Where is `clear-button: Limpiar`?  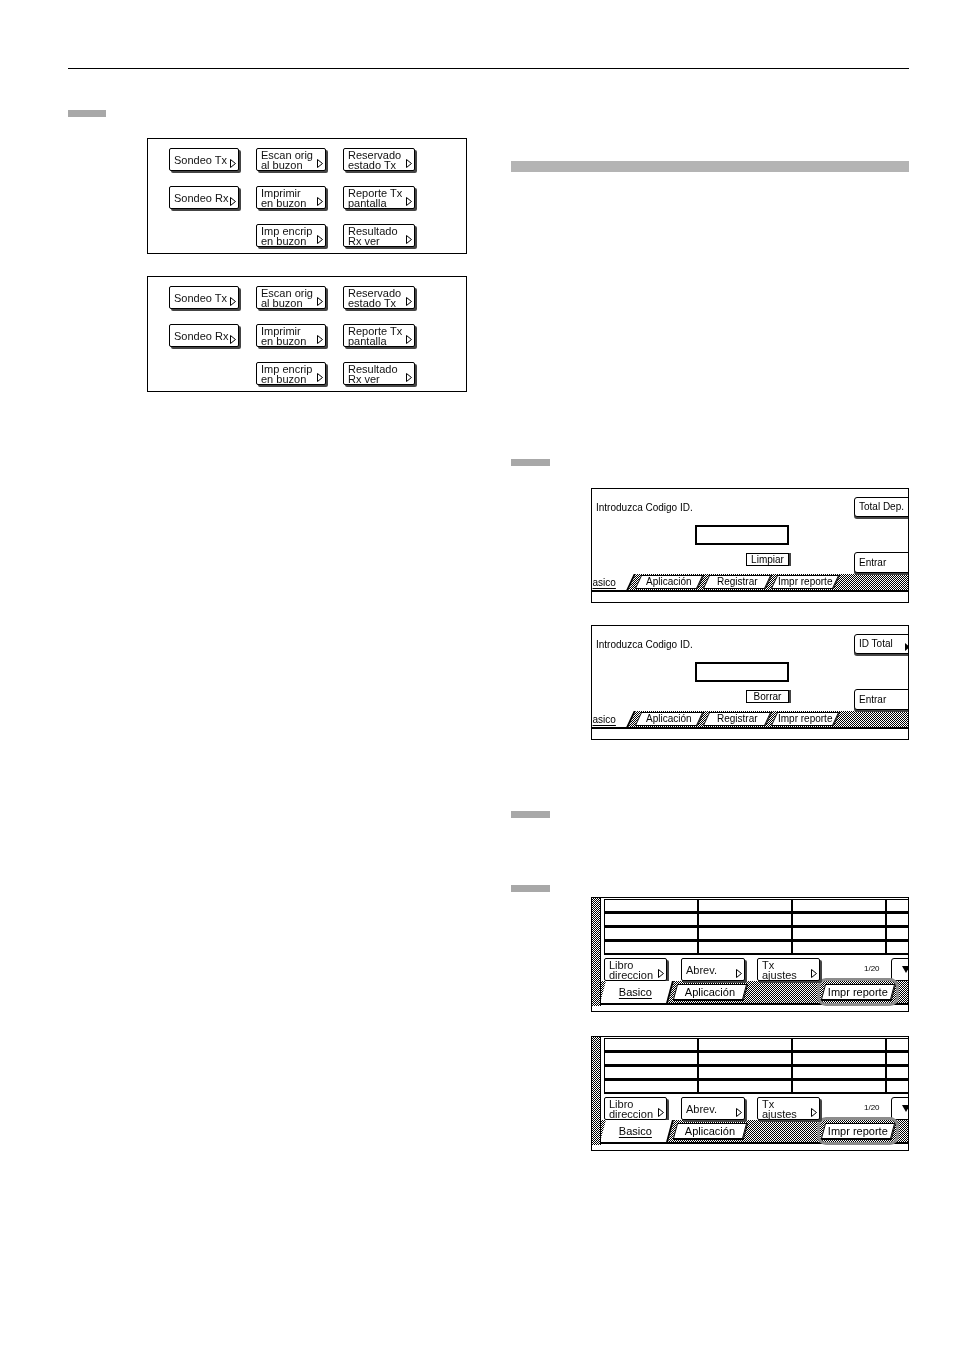 clear-button: Limpiar is located at coordinates (767, 559).